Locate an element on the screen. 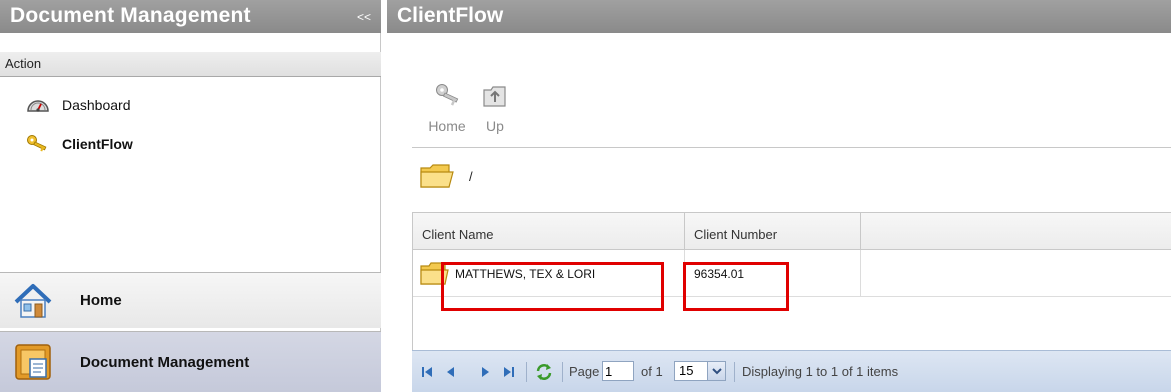 This screenshot has height=392, width=1171. client-number-cell: 96354.01 is located at coordinates (773, 273).